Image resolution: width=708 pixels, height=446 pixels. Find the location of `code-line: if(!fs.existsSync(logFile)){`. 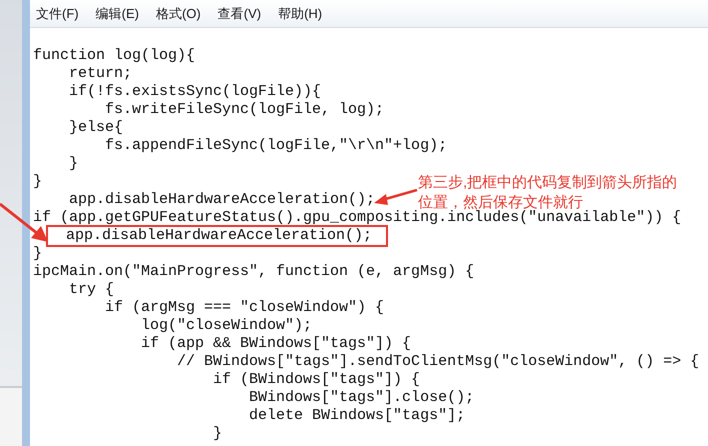

code-line: if(!fs.existsSync(logFile)){ is located at coordinates (195, 92).